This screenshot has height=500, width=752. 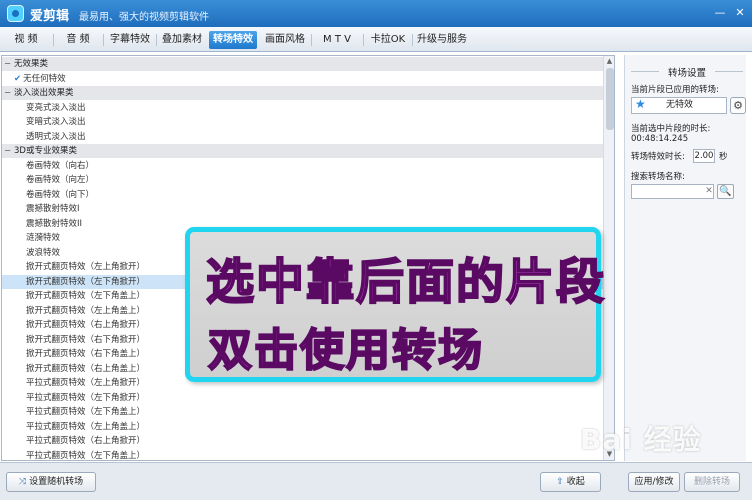 What do you see at coordinates (337, 40) in the screenshot?
I see `tab-mtv: M T V` at bounding box center [337, 40].